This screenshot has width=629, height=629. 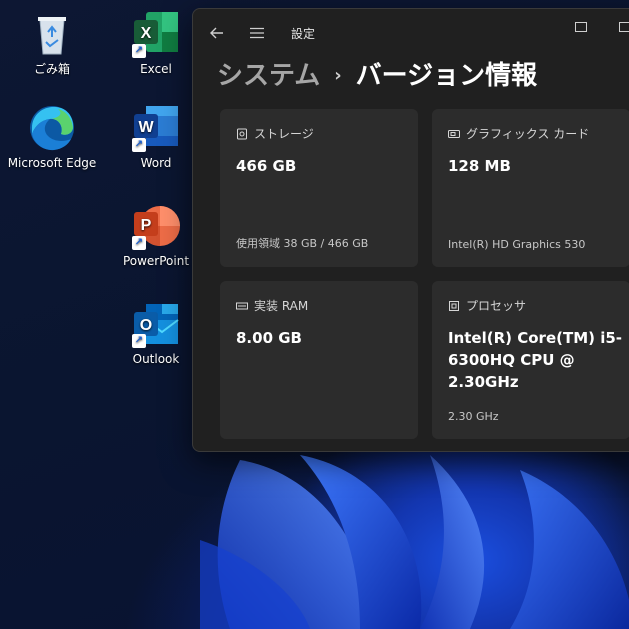 What do you see at coordinates (146, 127) in the screenshot?
I see `svg-text: W` at bounding box center [146, 127].